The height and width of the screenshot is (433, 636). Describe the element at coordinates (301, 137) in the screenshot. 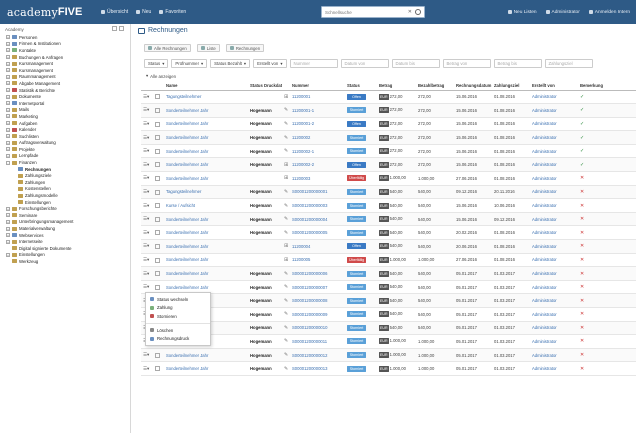

I see `invoice-number-link: 11200002` at that location.